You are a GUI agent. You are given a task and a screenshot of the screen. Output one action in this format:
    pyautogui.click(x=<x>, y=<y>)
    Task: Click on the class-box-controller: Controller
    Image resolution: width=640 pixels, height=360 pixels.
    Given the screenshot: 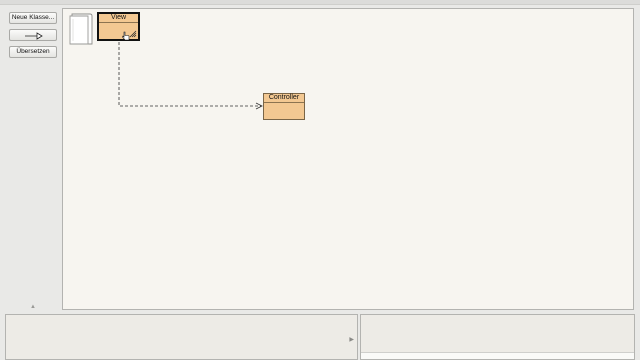 What is the action you would take?
    pyautogui.click(x=284, y=106)
    